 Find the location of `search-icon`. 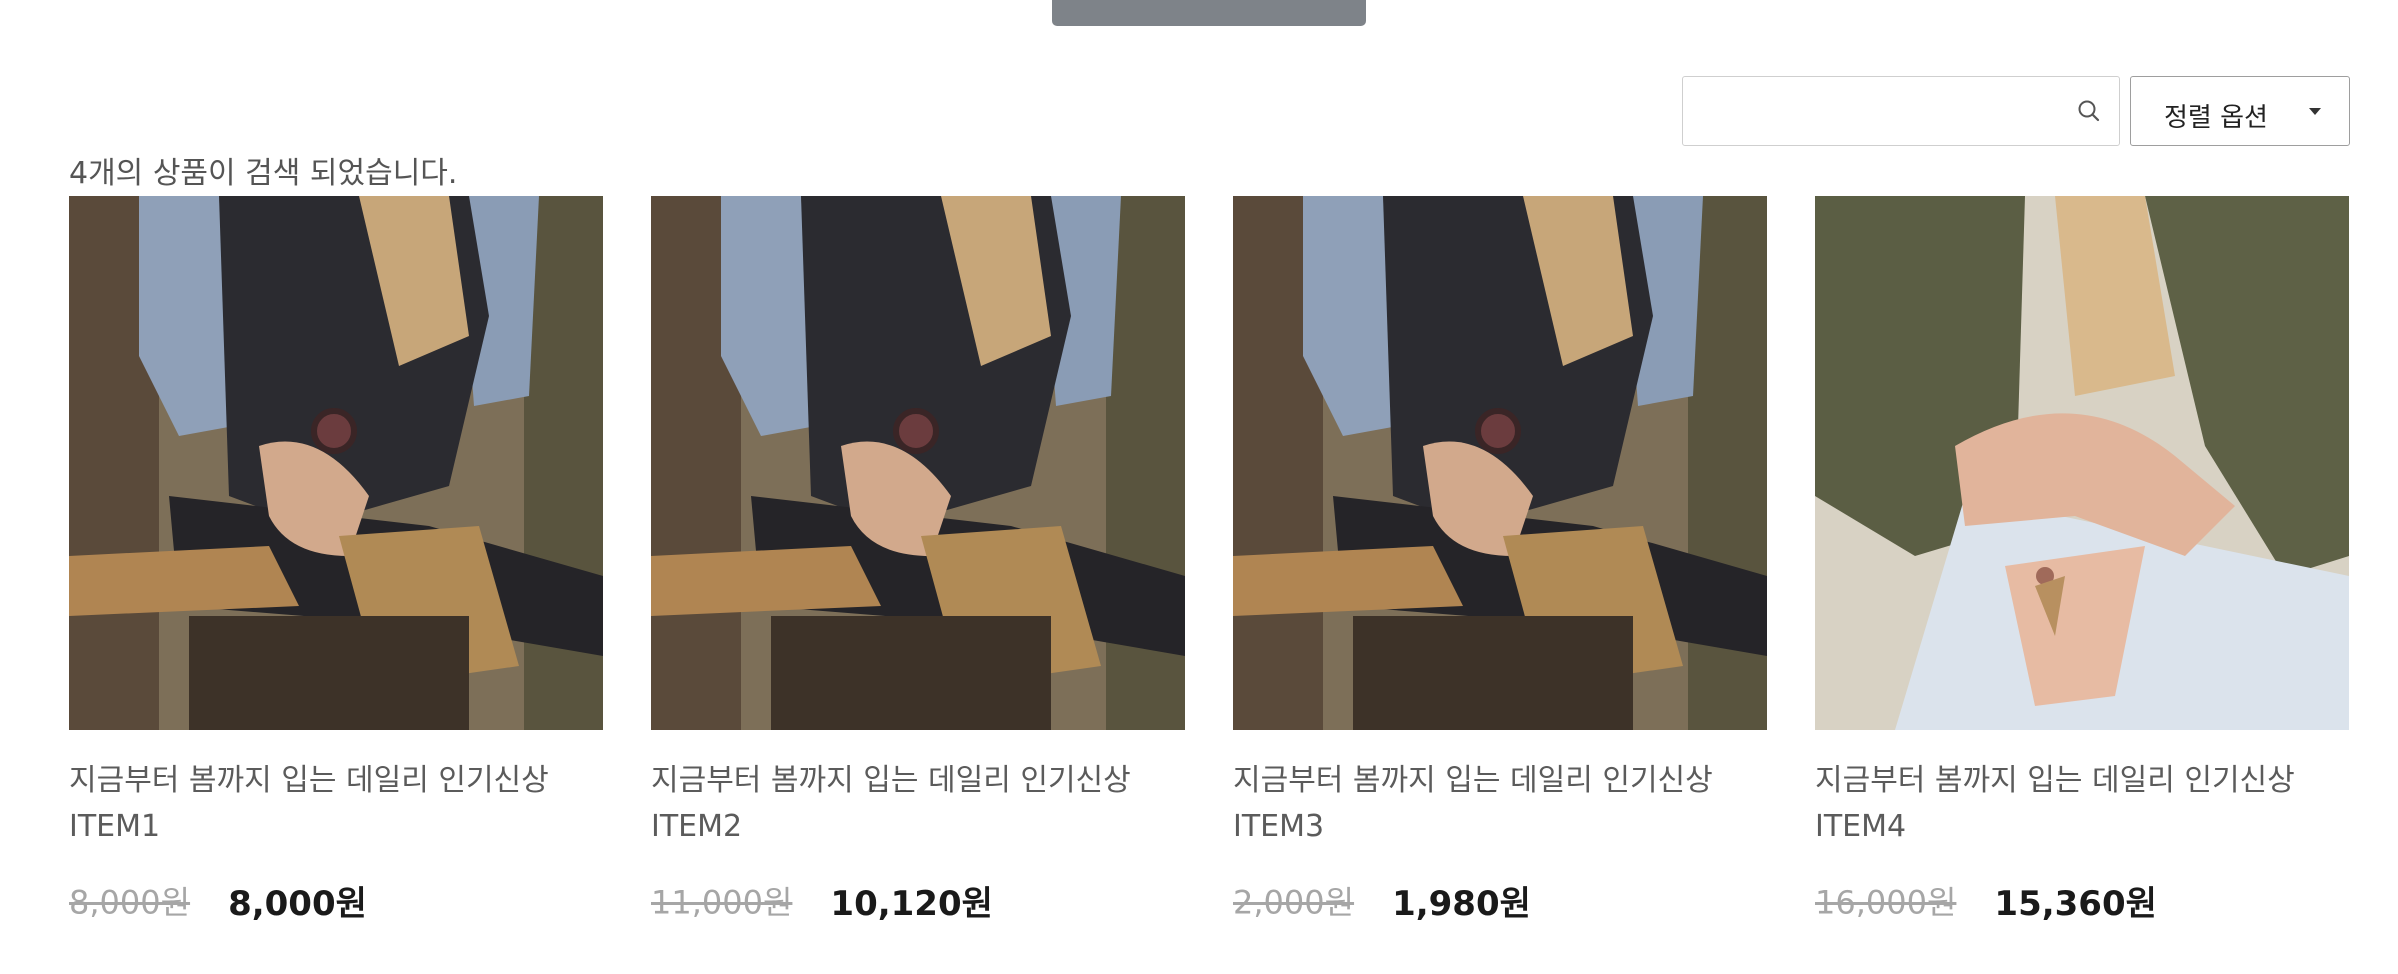

search-icon is located at coordinates (2089, 111).